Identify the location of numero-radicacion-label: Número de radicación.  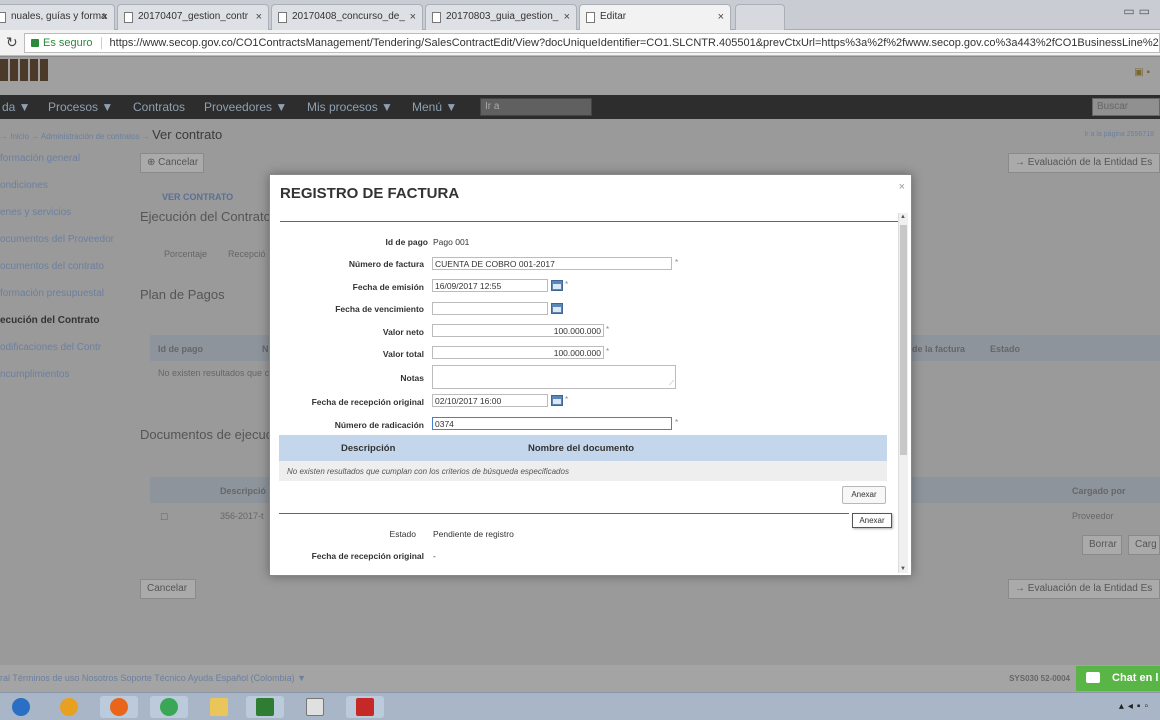
(379, 425).